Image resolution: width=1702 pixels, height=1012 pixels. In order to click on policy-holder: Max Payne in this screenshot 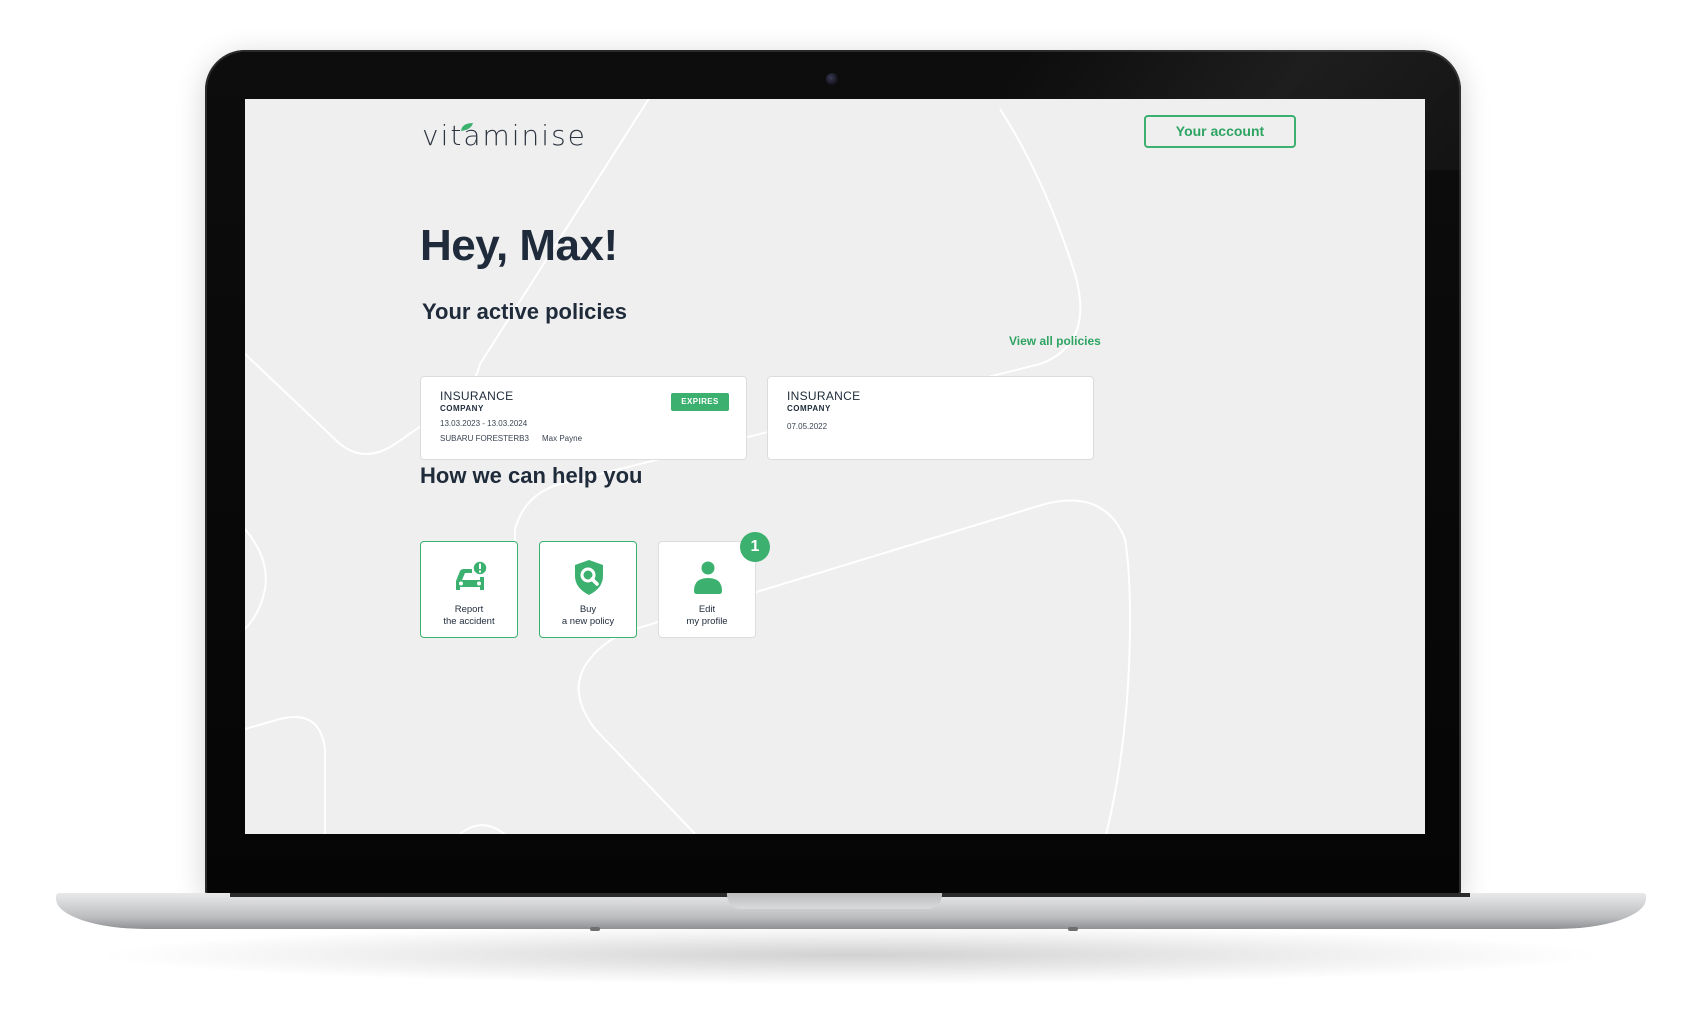, I will do `click(562, 438)`.